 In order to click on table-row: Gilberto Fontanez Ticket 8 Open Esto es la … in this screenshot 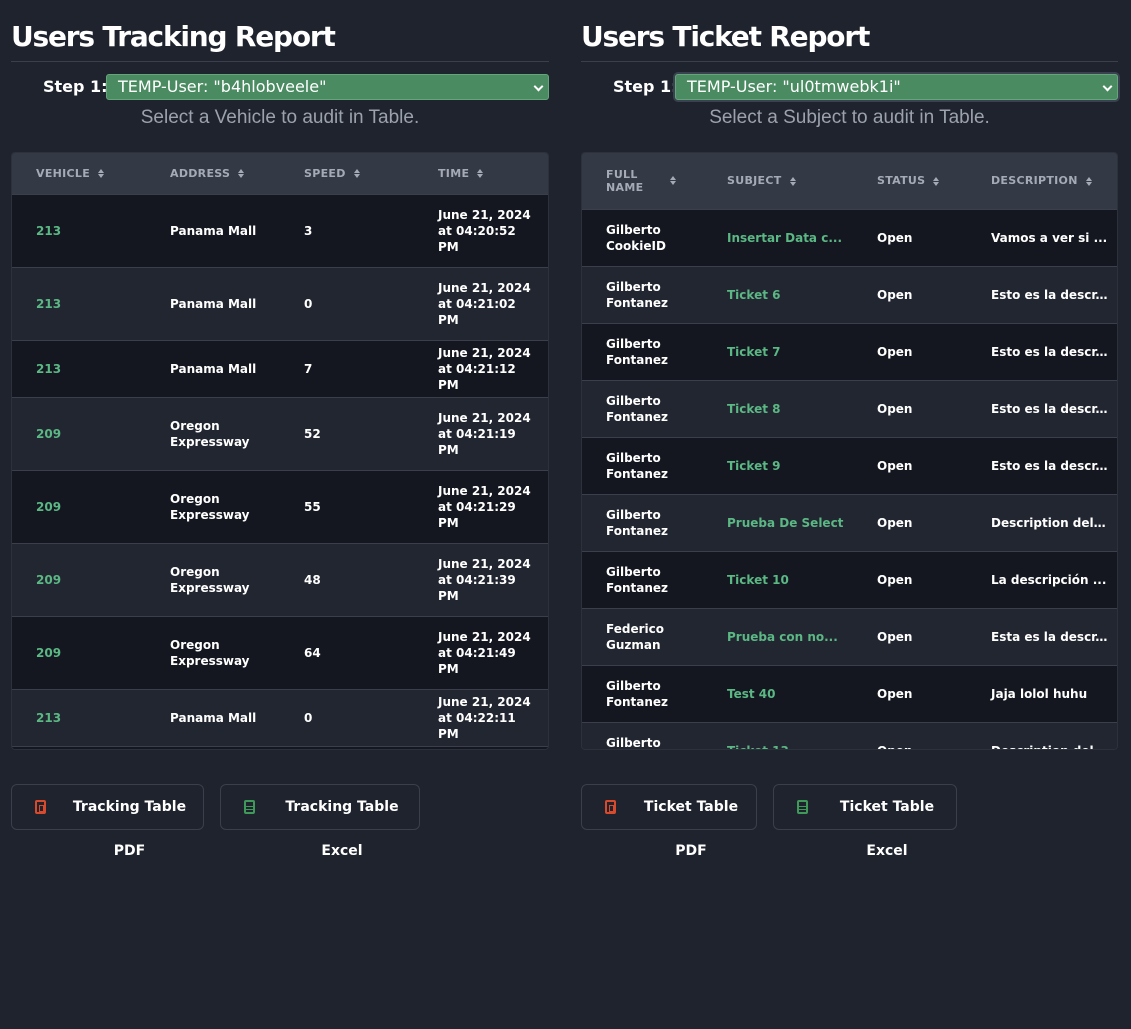, I will do `click(849, 408)`.